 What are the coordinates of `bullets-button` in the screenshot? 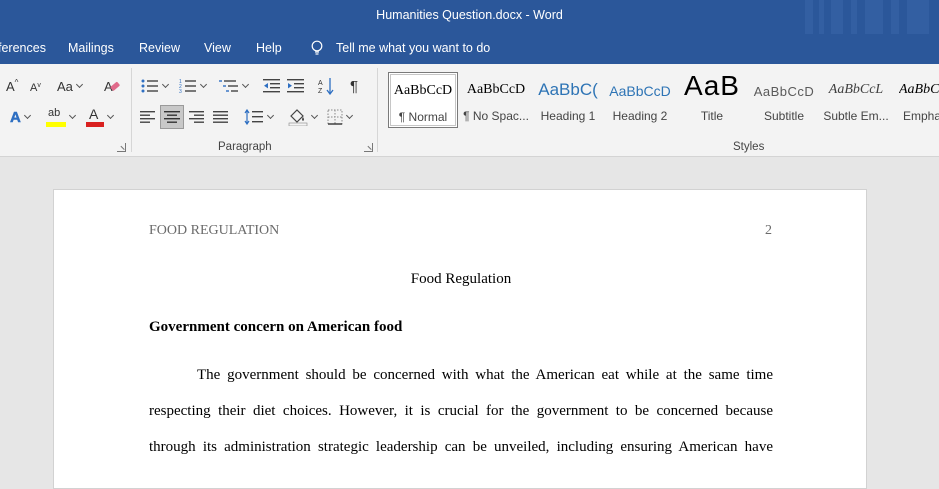 It's located at (155, 86).